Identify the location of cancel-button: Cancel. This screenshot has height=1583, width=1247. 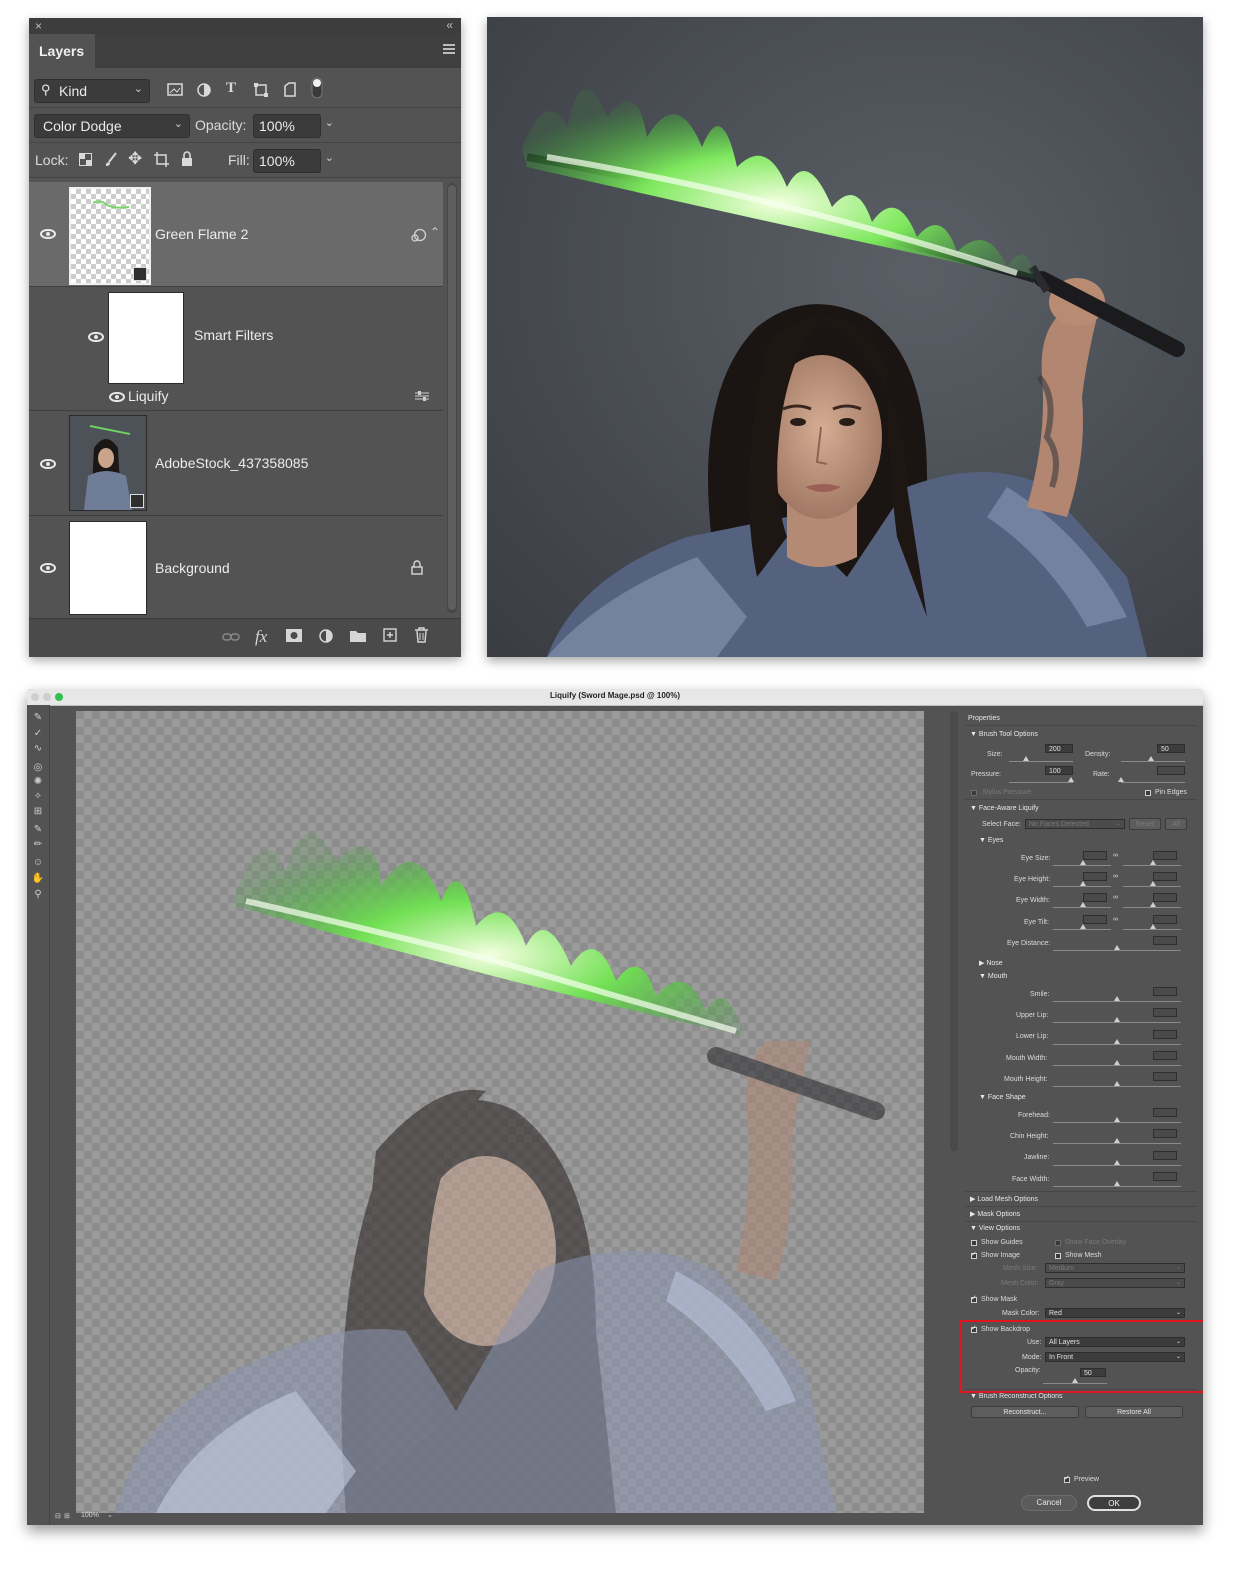
(1049, 1503).